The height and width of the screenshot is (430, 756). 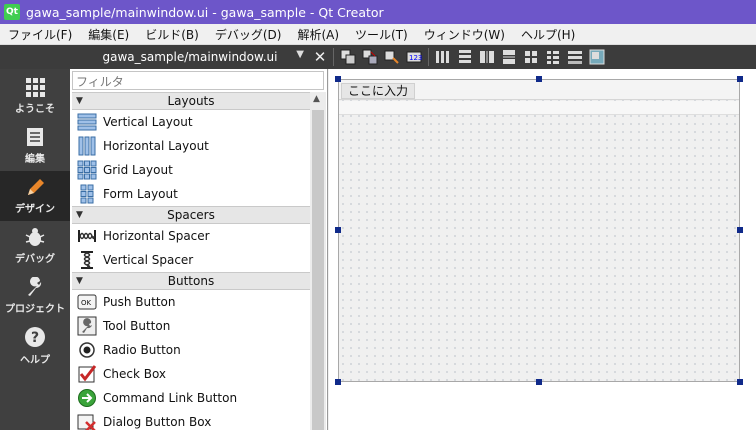 I want to click on category-buttons: ▼ Buttons, so click(x=191, y=281).